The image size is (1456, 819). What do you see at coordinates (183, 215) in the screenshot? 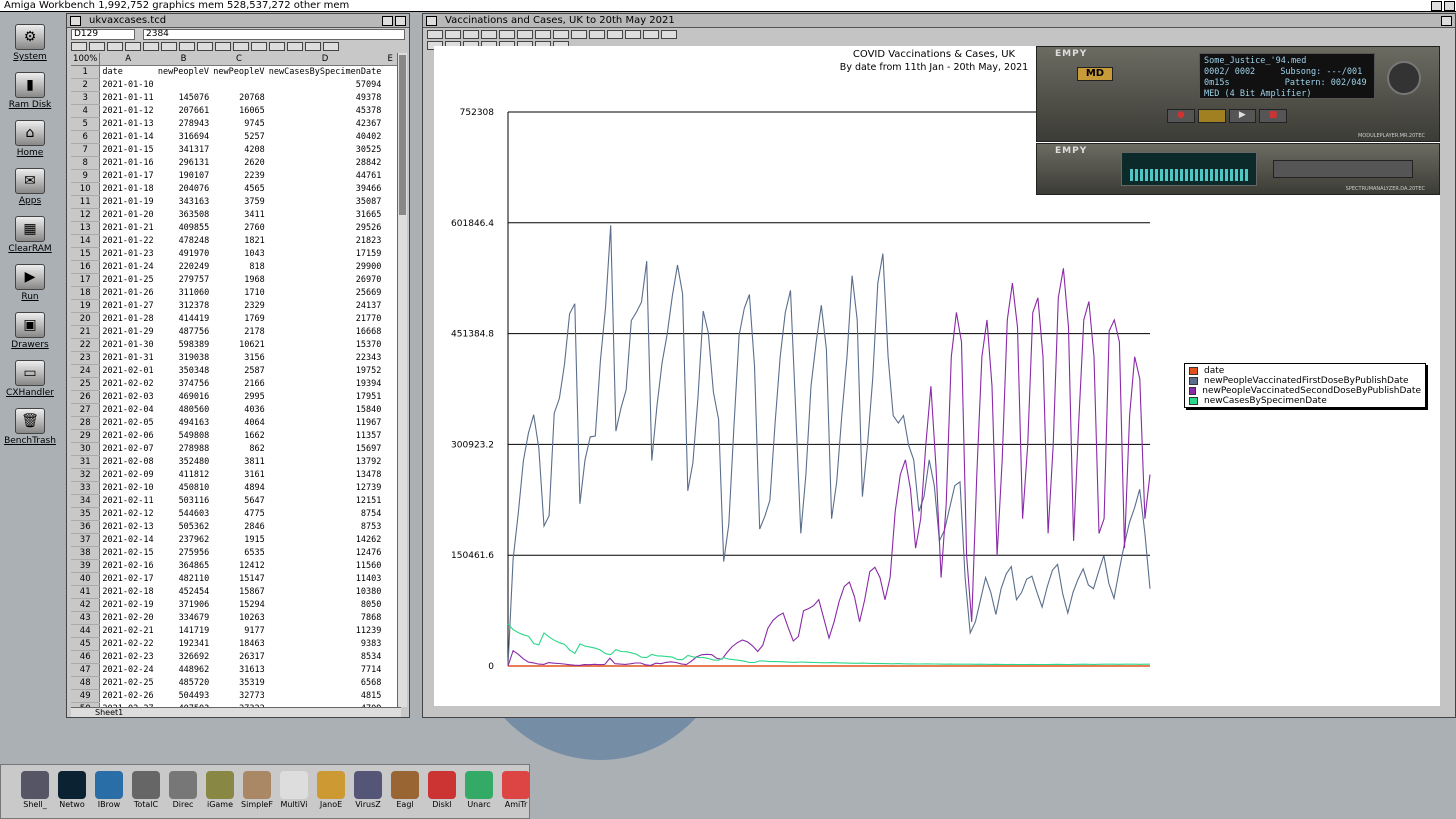
I see `cell: 363508` at bounding box center [183, 215].